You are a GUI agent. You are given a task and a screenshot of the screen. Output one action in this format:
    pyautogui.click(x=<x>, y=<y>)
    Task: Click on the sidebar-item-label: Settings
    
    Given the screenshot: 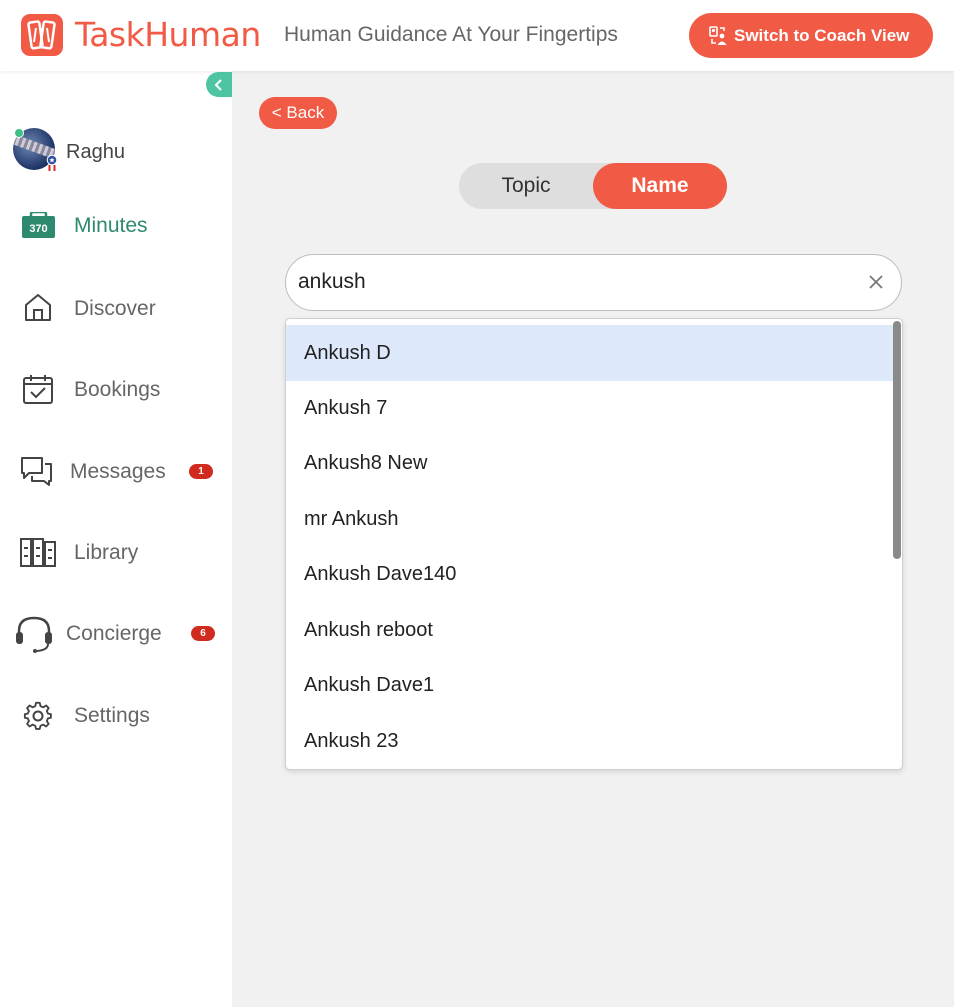 What is the action you would take?
    pyautogui.click(x=112, y=715)
    